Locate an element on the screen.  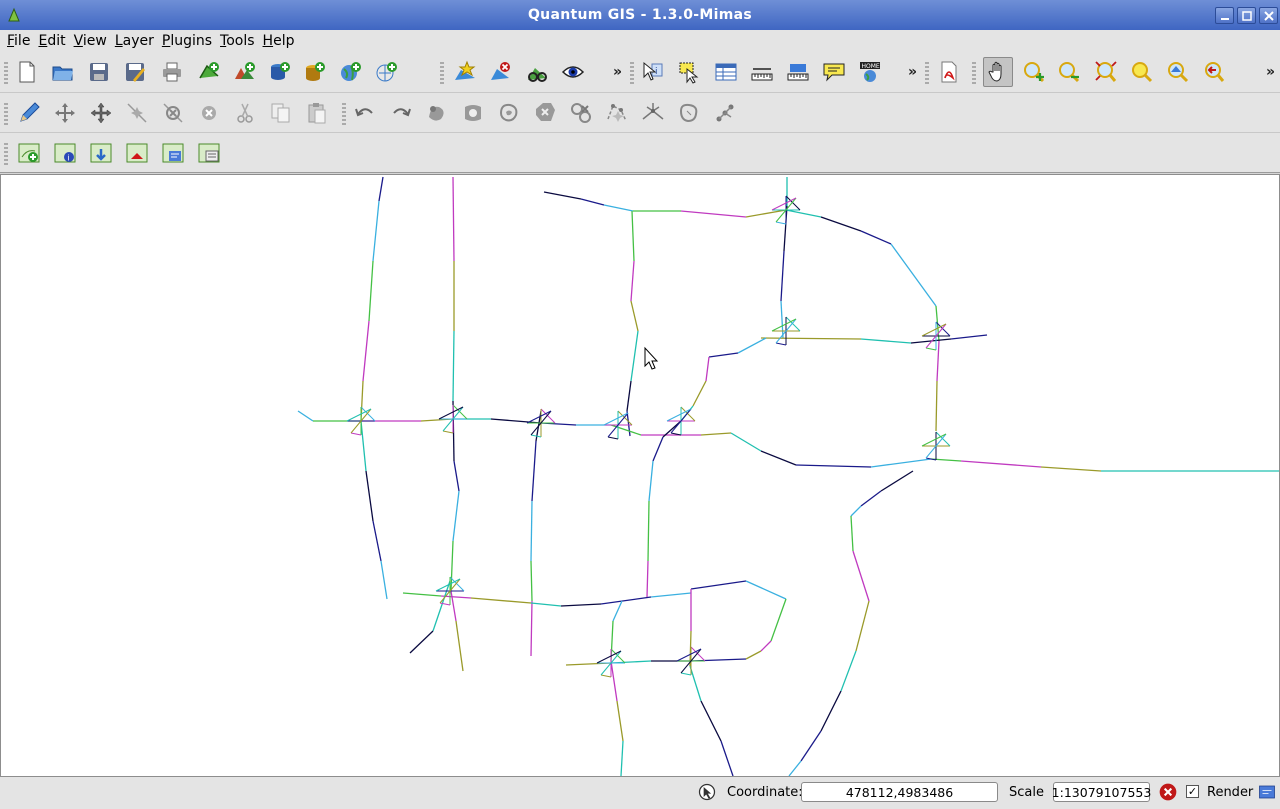
new-project-button is located at coordinates (27, 72).